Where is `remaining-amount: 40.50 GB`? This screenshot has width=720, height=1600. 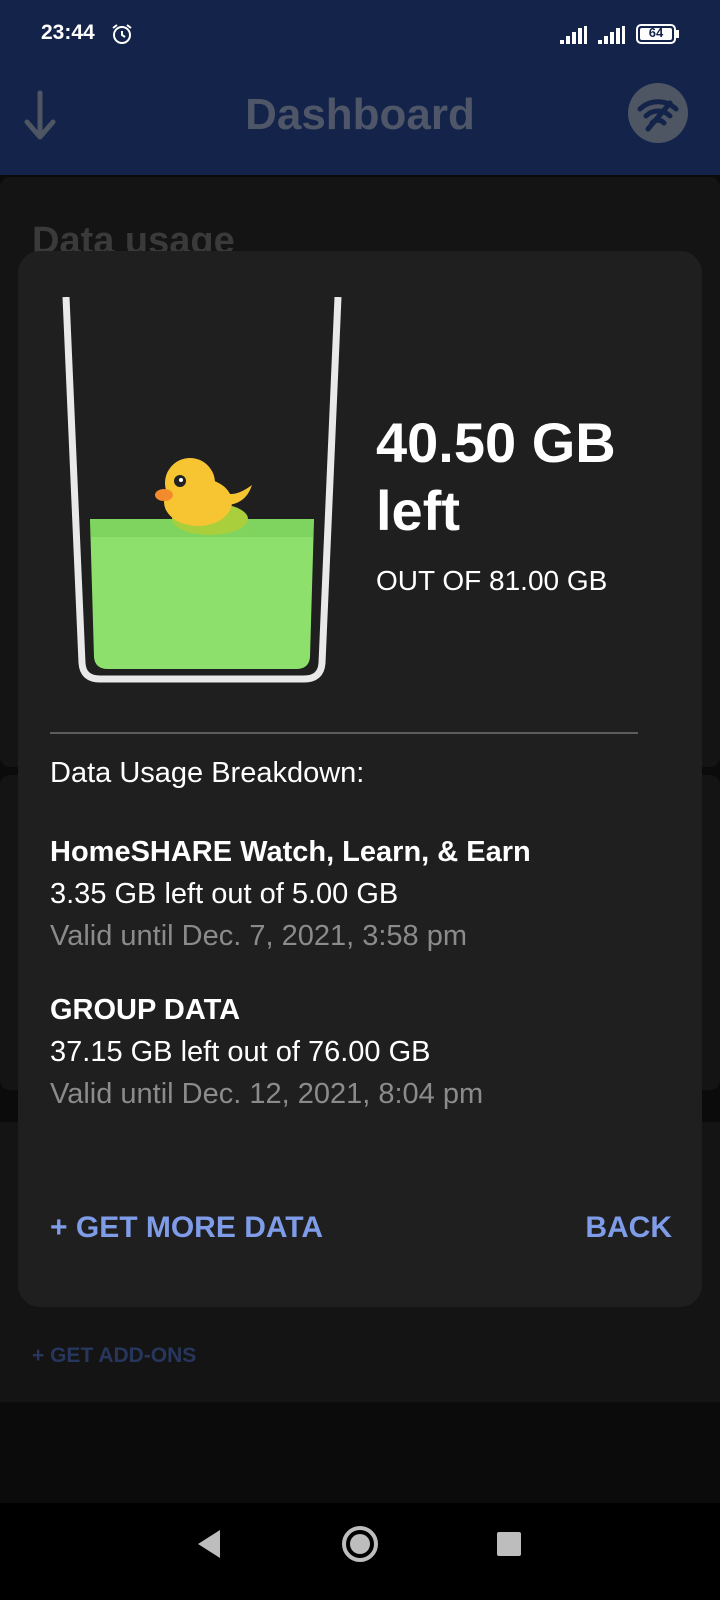
remaining-amount: 40.50 GB is located at coordinates (496, 442).